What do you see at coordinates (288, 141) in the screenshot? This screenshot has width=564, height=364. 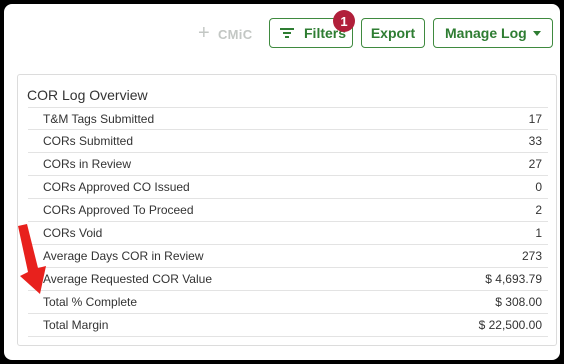 I see `overview-row: CORs Submitted 33` at bounding box center [288, 141].